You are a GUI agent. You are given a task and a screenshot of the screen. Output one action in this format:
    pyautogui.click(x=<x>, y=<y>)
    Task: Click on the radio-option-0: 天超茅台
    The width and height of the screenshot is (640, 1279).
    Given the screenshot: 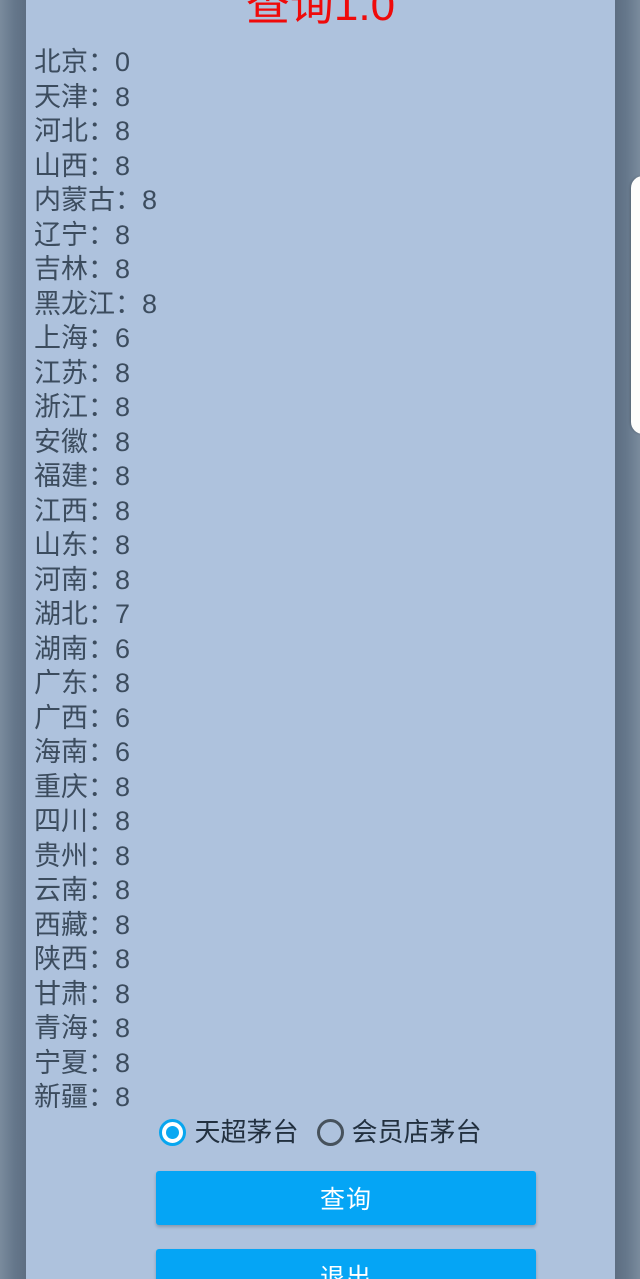 What is the action you would take?
    pyautogui.click(x=229, y=1132)
    